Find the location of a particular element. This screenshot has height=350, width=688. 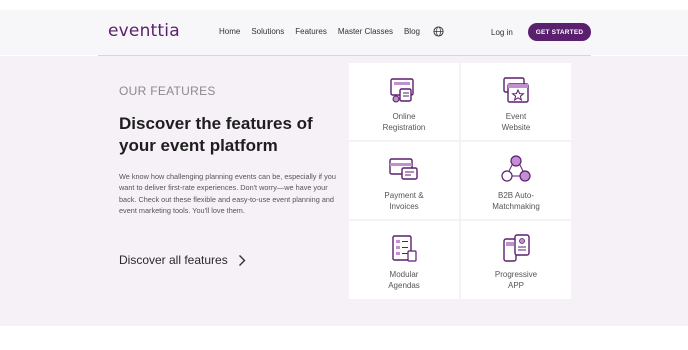

online-registration-icon is located at coordinates (402, 90).